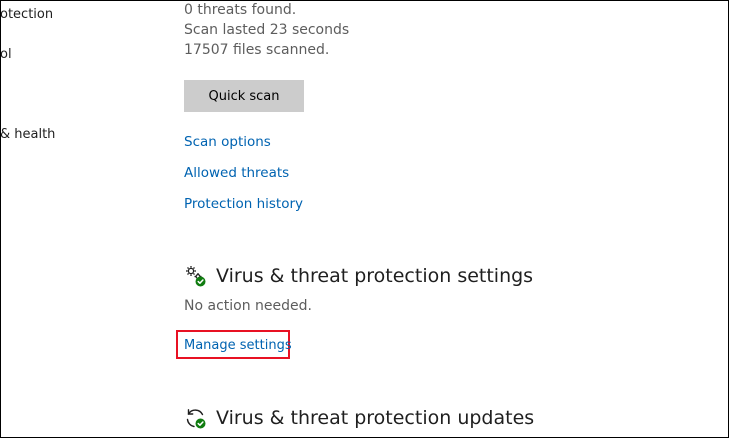  Describe the element at coordinates (375, 418) in the screenshot. I see `updates-section-title: Virus & threat protection updates` at that location.